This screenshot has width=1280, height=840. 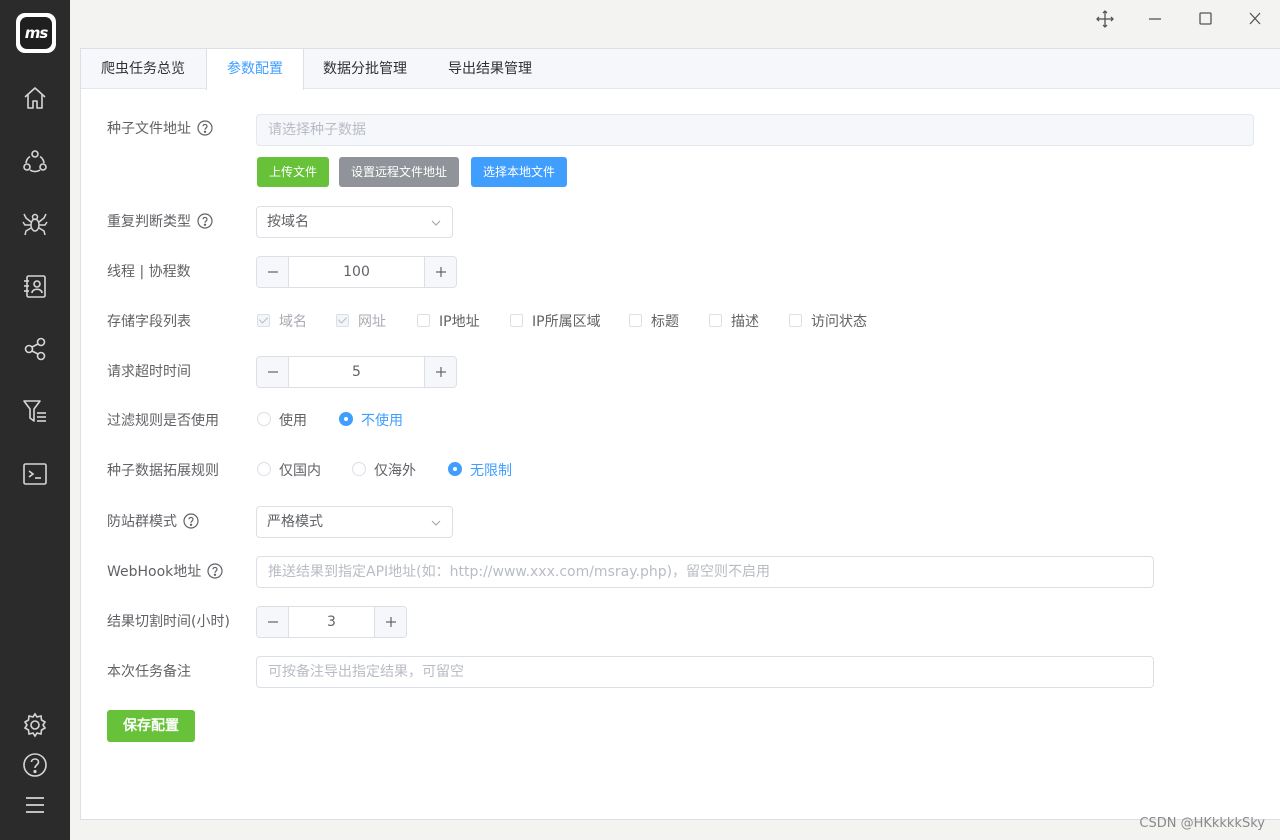 What do you see at coordinates (168, 622) in the screenshot?
I see `cut-time-label: 结果切割时间(小时)` at bounding box center [168, 622].